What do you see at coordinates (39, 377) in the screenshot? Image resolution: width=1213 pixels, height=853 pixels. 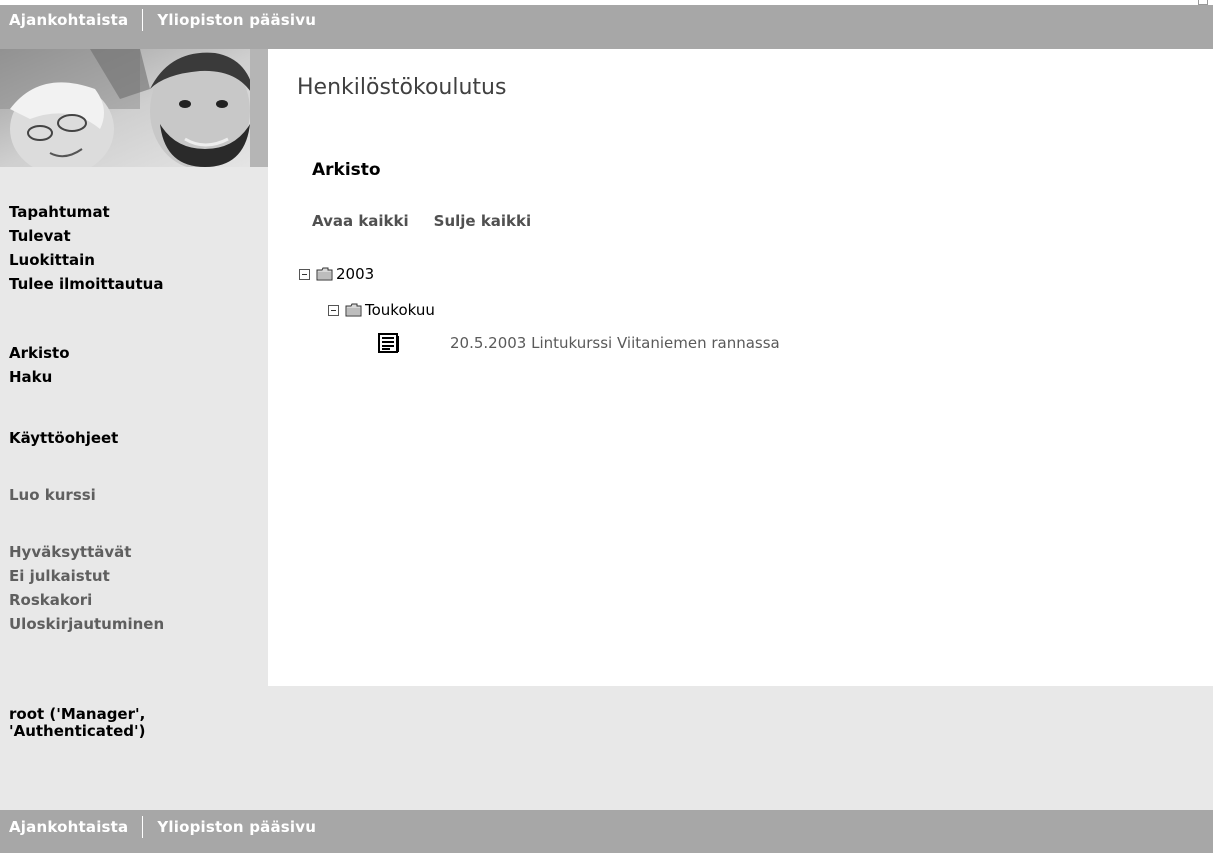 I see `sidebar-item-haku: Haku` at bounding box center [39, 377].